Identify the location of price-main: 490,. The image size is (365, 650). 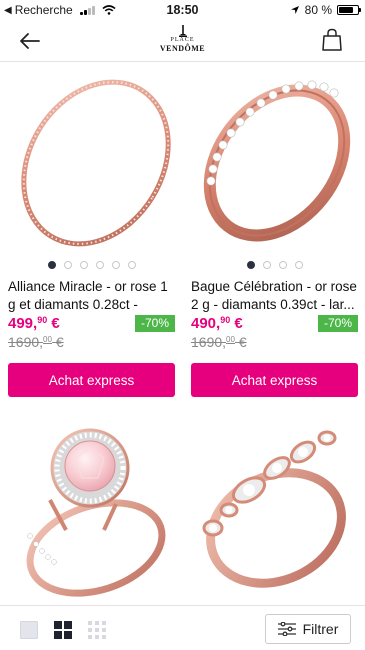
(206, 323).